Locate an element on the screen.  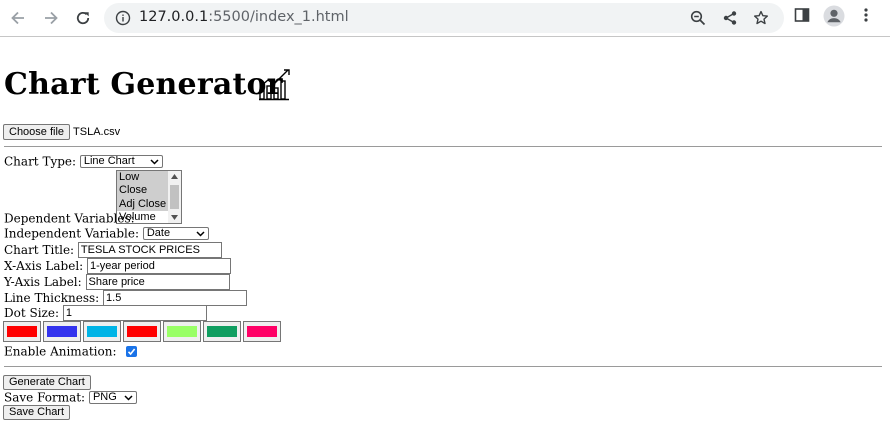
page-title: Chart Generator is located at coordinates (143, 84).